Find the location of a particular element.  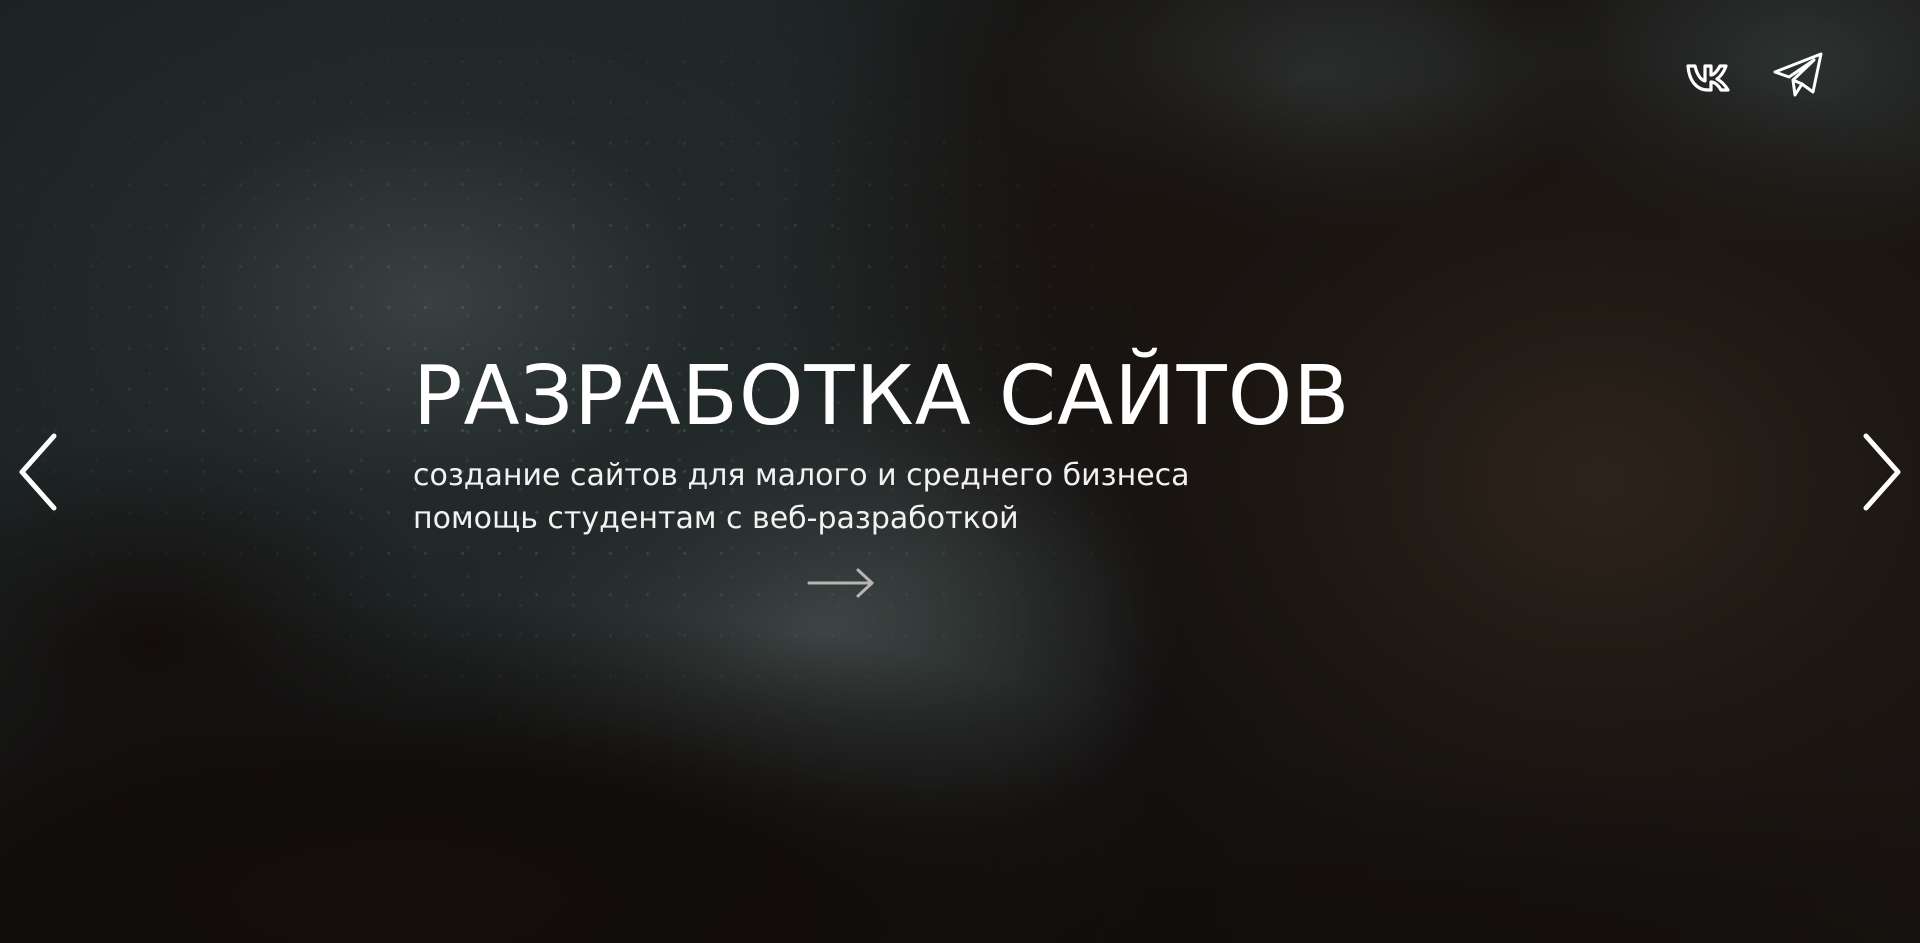

social-links is located at coordinates (1754, 75).